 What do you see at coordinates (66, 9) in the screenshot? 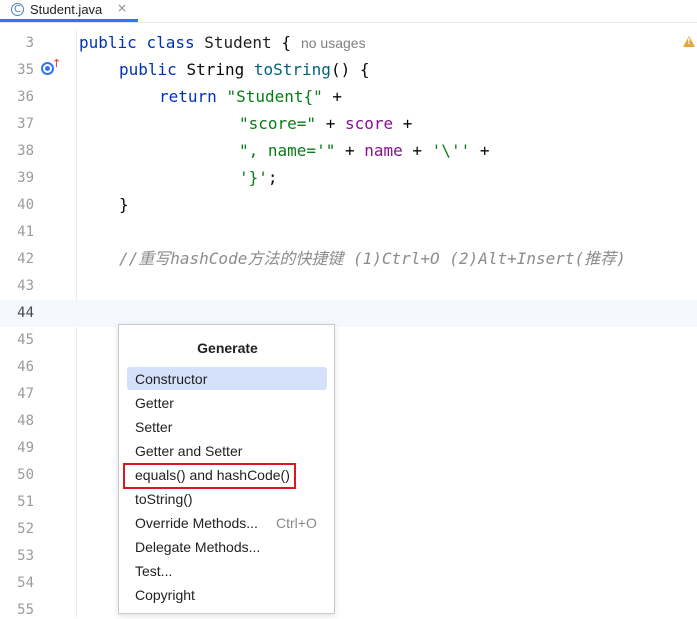
I see `tab-filename: Student.java` at bounding box center [66, 9].